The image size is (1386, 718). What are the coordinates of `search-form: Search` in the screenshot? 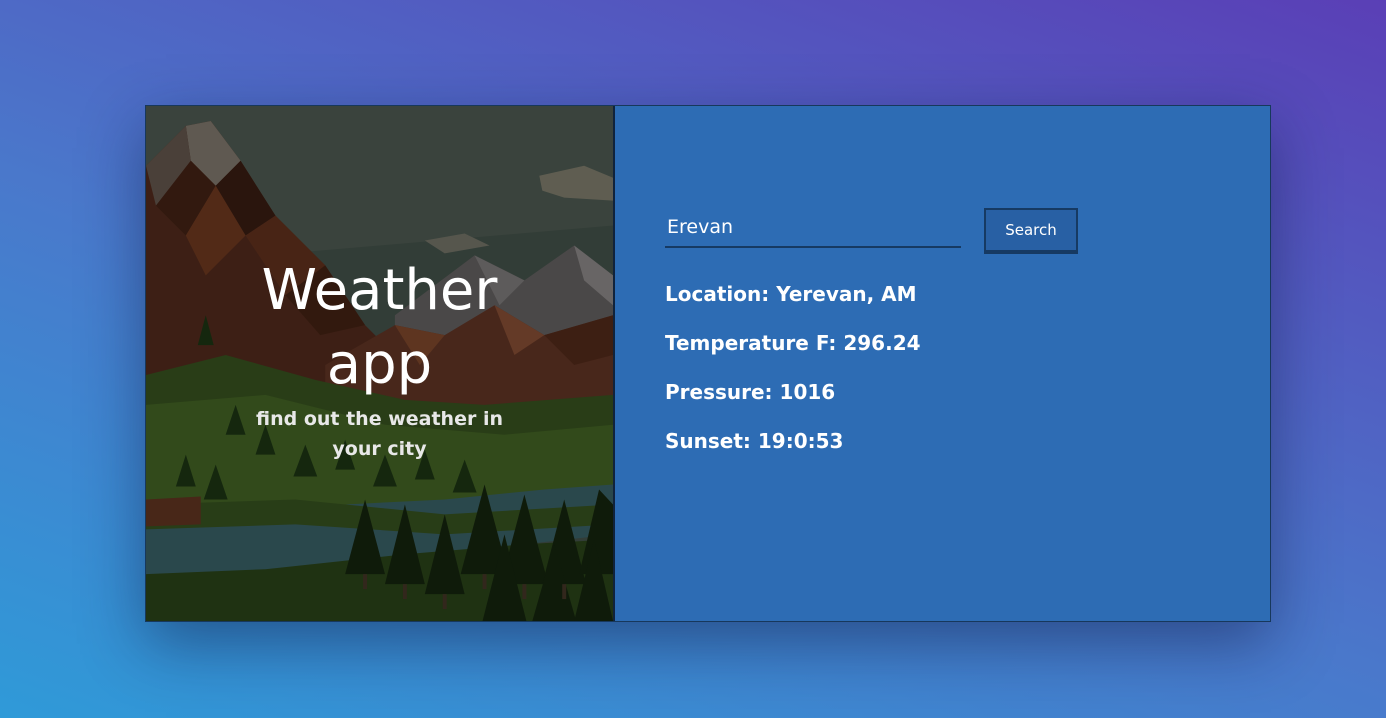 It's located at (871, 231).